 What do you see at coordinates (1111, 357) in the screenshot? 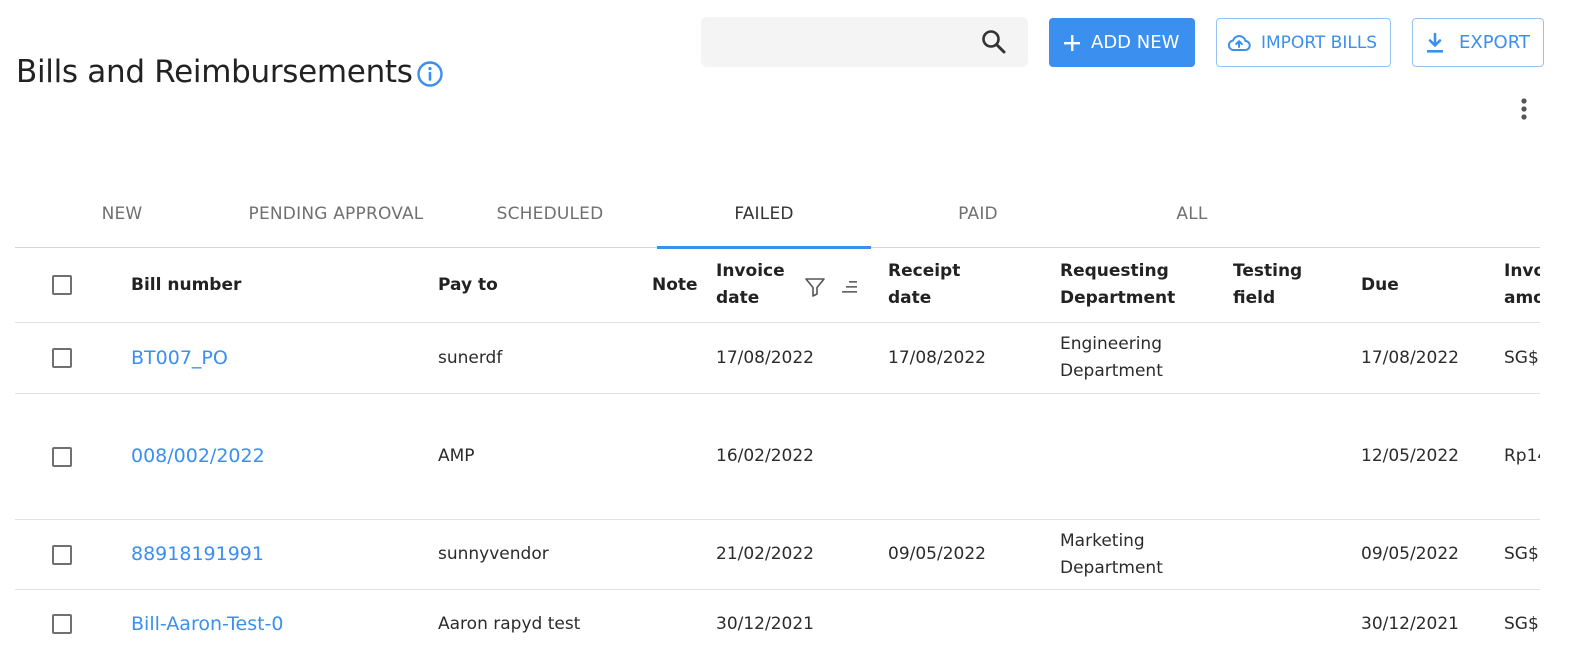
I see `requesting-department-cell: Engineering Department` at bounding box center [1111, 357].